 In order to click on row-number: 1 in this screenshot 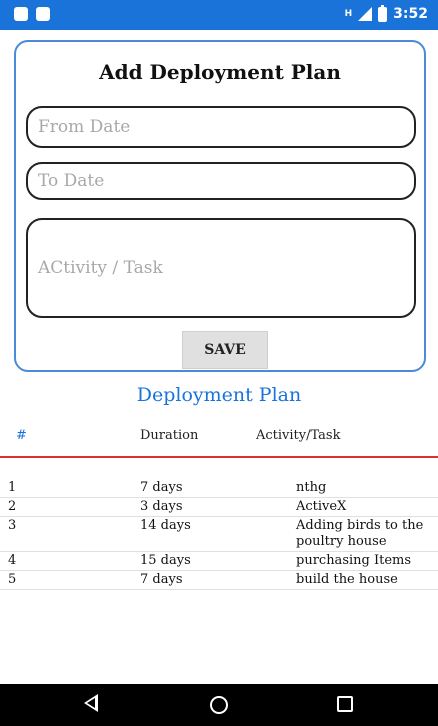, I will do `click(12, 487)`.